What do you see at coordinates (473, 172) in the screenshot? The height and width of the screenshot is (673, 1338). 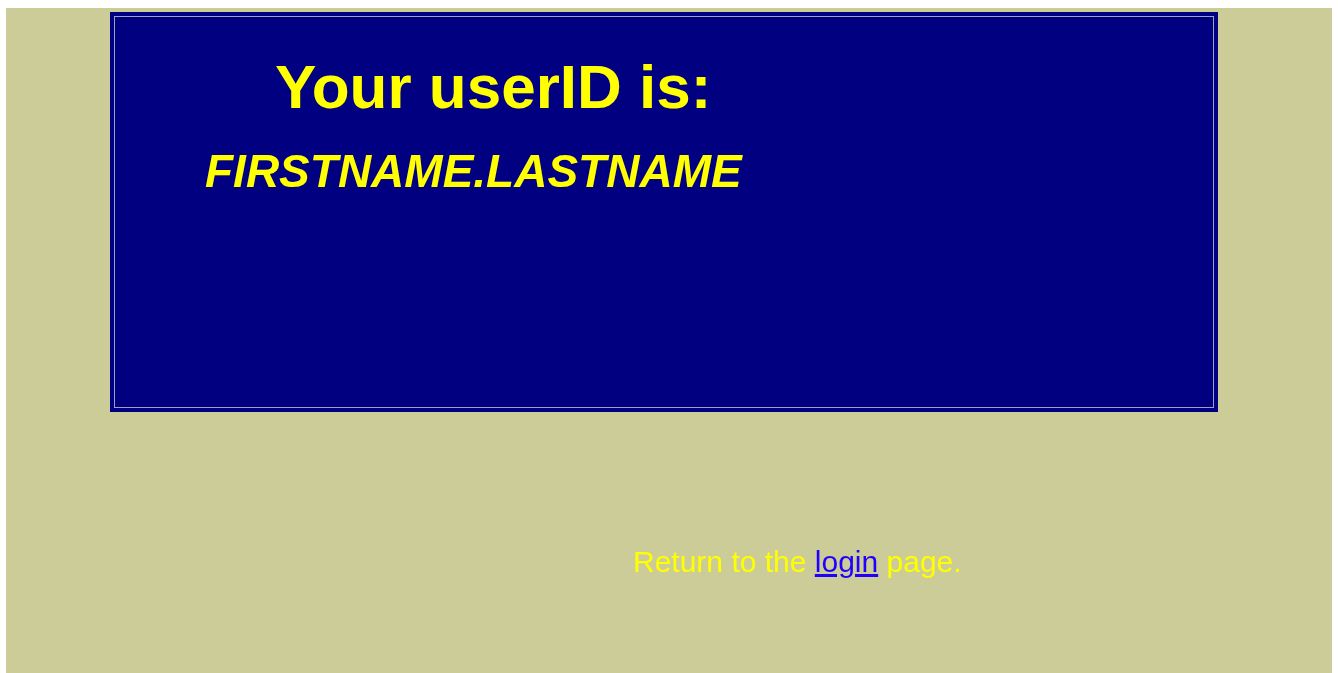 I see `user-id: FIRSTNAME.LASTNAME` at bounding box center [473, 172].